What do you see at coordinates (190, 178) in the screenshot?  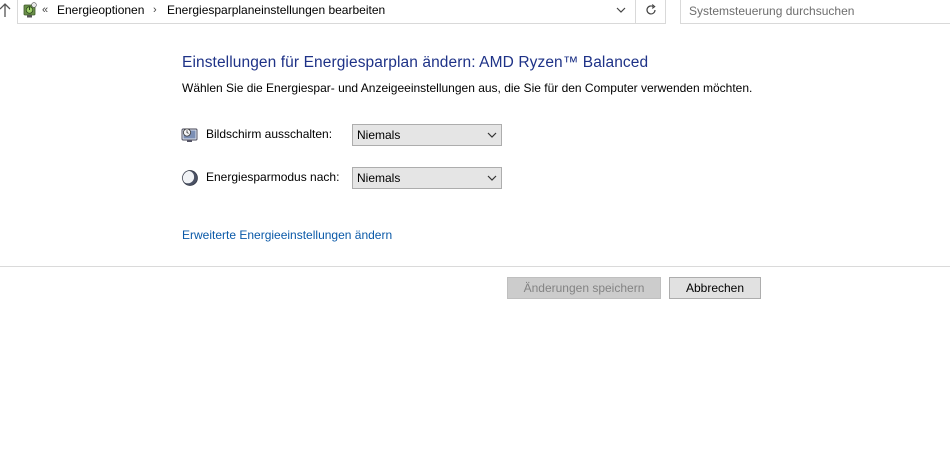 I see `moon-icon` at bounding box center [190, 178].